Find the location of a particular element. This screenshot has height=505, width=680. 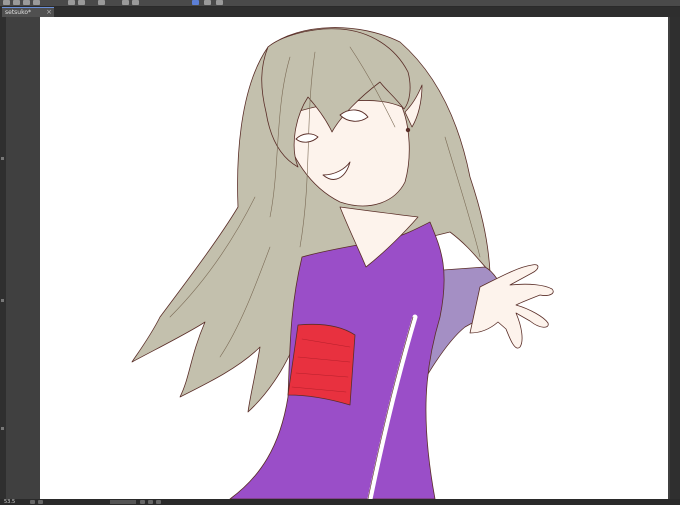

frame-icon is located at coordinates (195, 2).